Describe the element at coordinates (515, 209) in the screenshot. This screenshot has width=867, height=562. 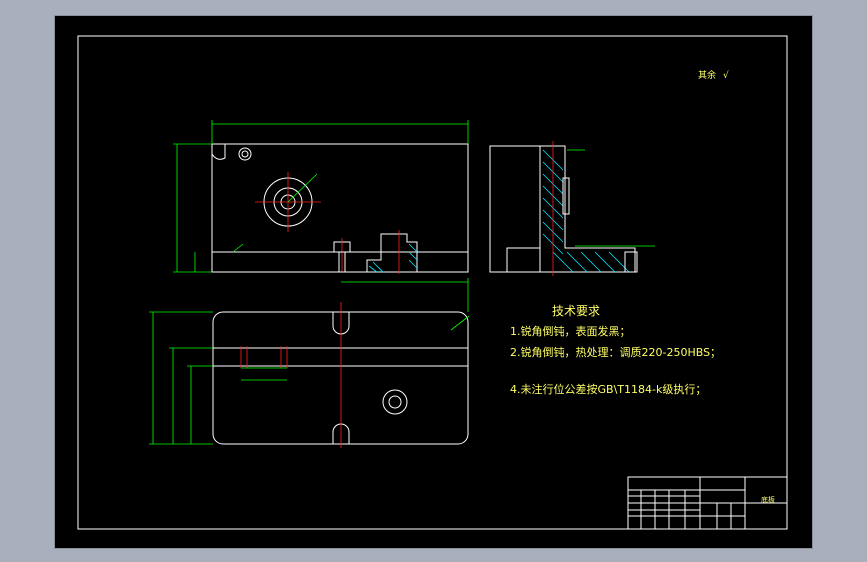
I see `side-view-outline` at that location.